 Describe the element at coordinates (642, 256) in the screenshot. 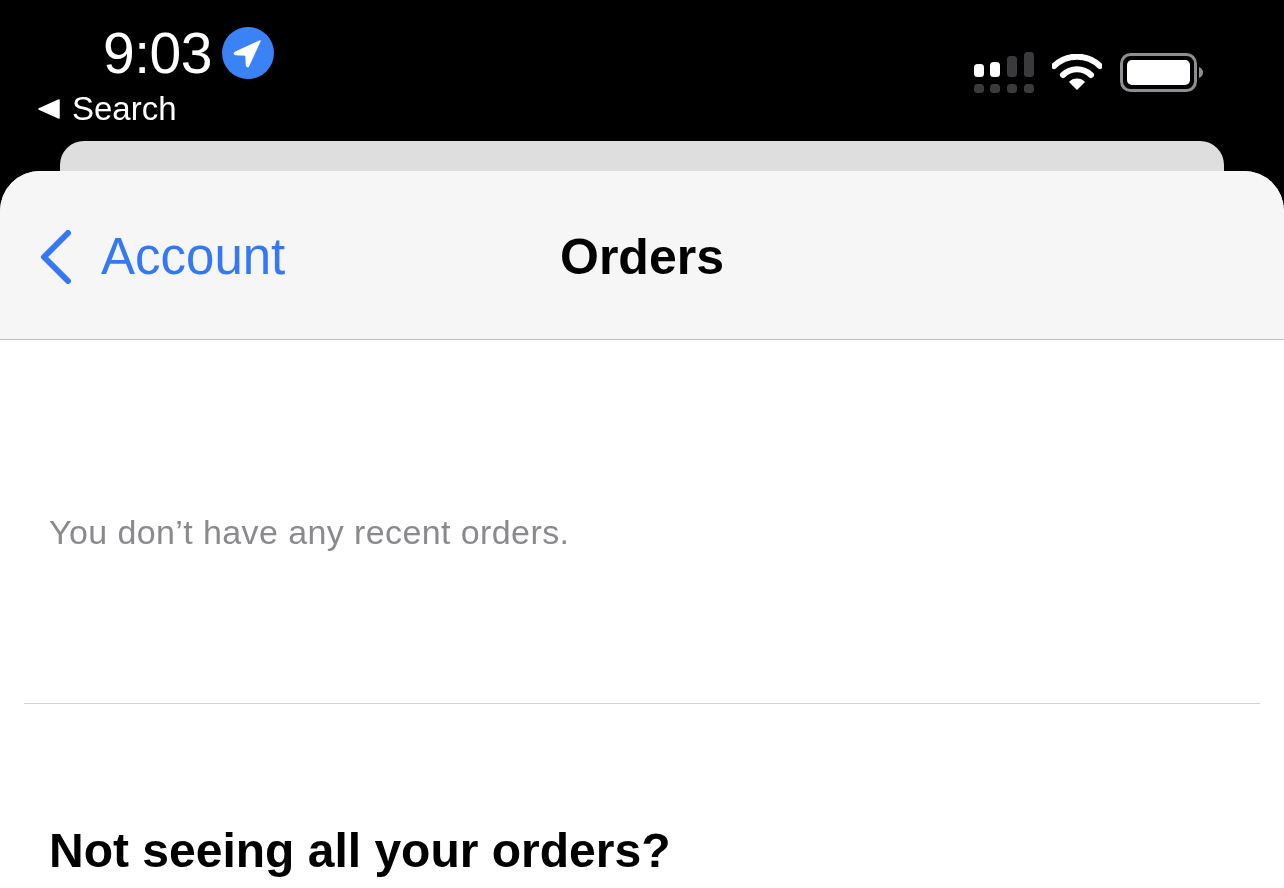

I see `page-title: Orders` at that location.